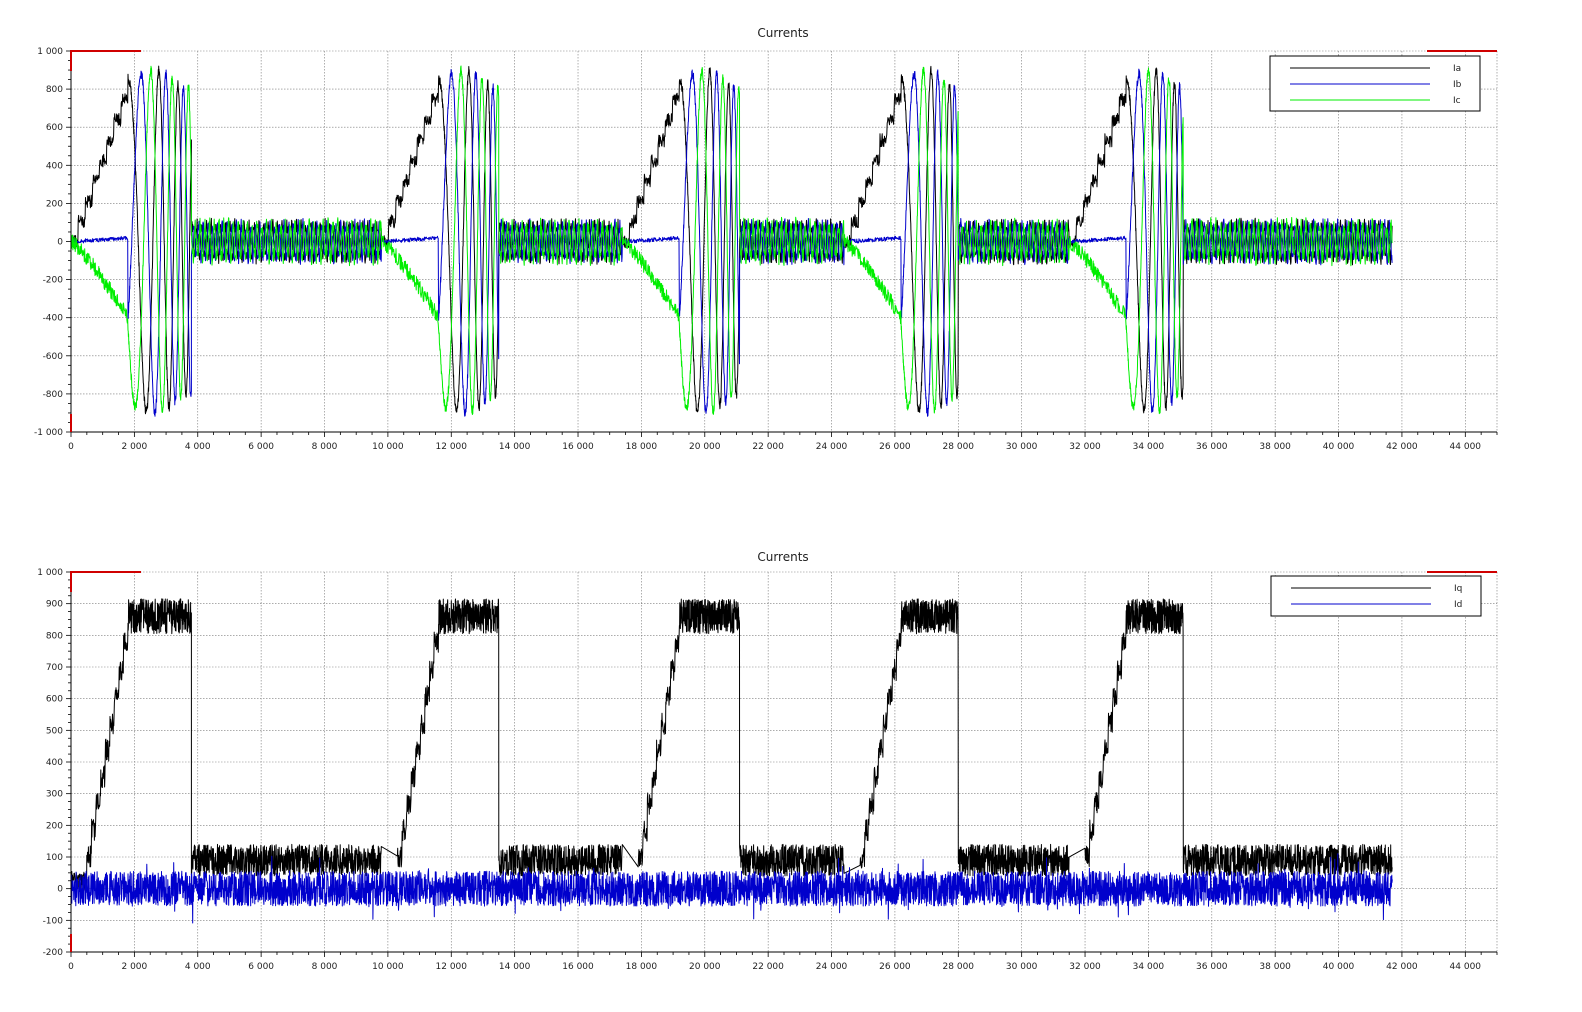  What do you see at coordinates (54, 605) in the screenshot?
I see `y-tick-label: 900` at bounding box center [54, 605].